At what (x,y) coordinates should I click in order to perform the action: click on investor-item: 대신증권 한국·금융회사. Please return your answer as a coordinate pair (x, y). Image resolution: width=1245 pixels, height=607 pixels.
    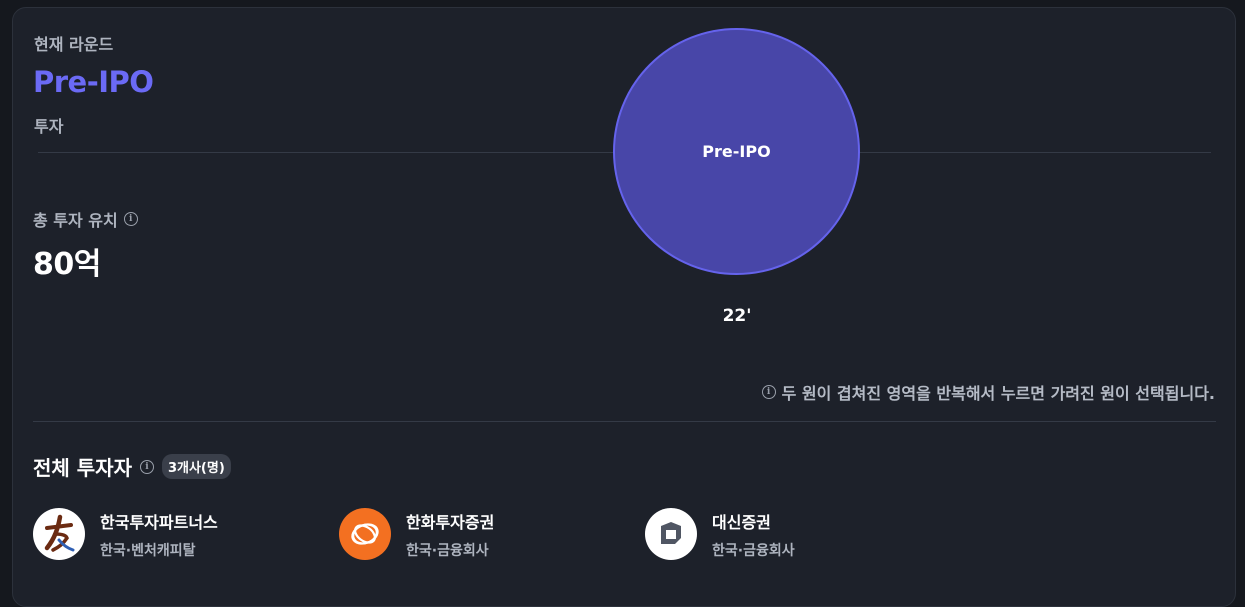
    Looking at the image, I should click on (720, 534).